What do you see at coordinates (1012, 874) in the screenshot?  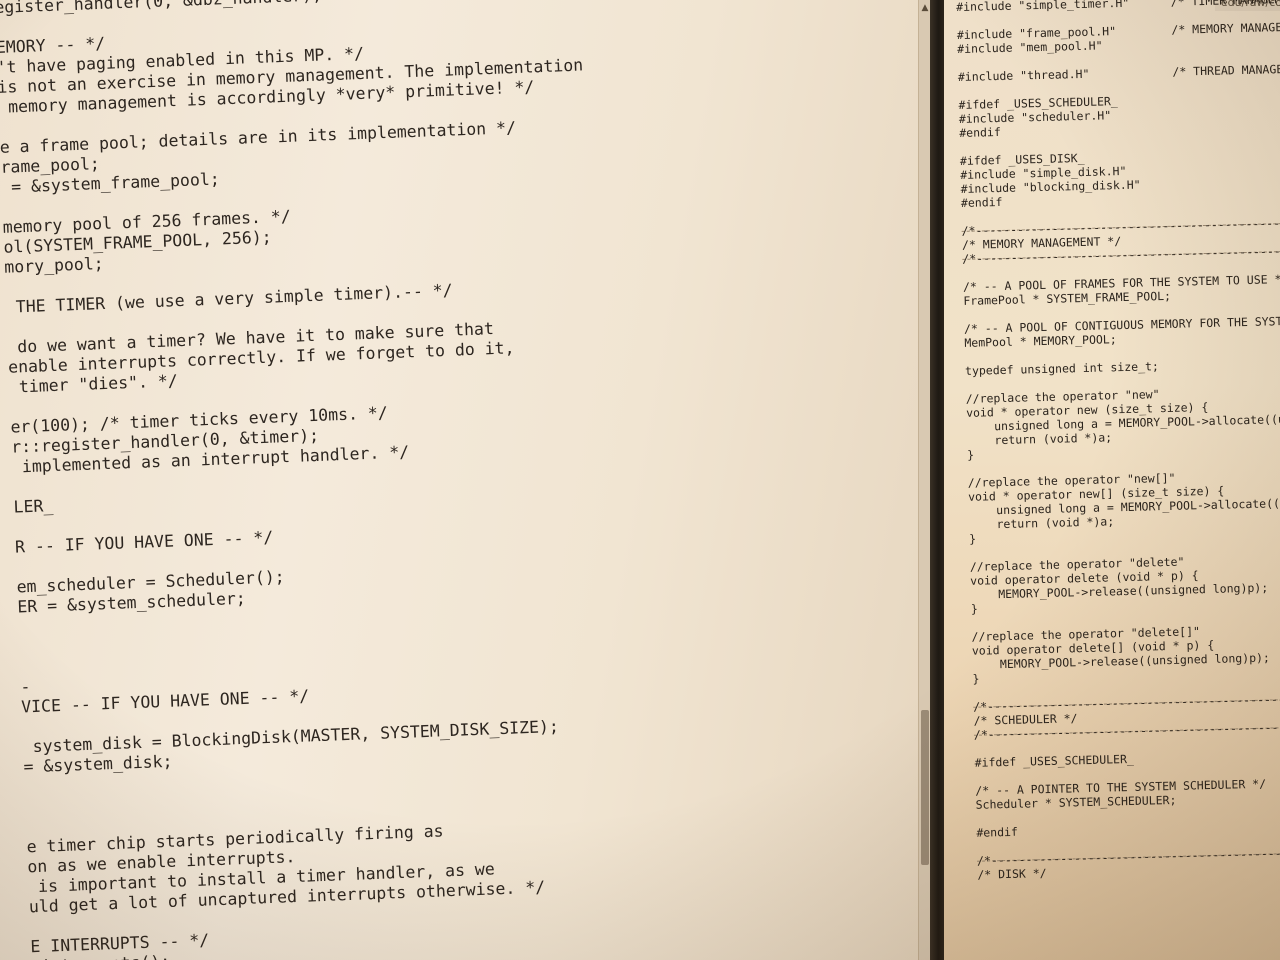 I see `code-line: /* DISK */` at bounding box center [1012, 874].